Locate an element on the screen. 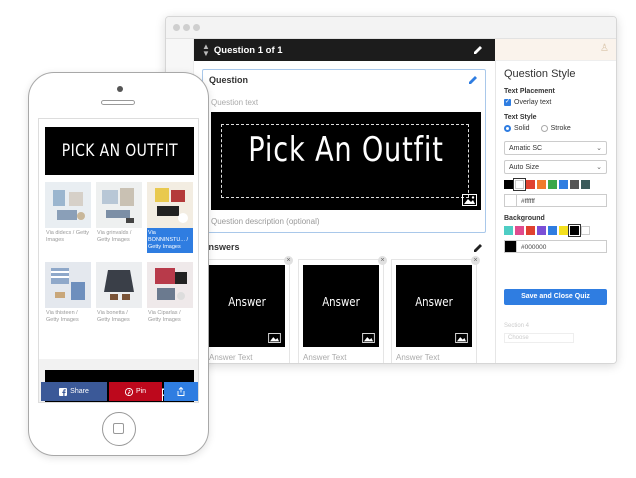  reorder-icon: ▲ ▼ is located at coordinates (206, 50).